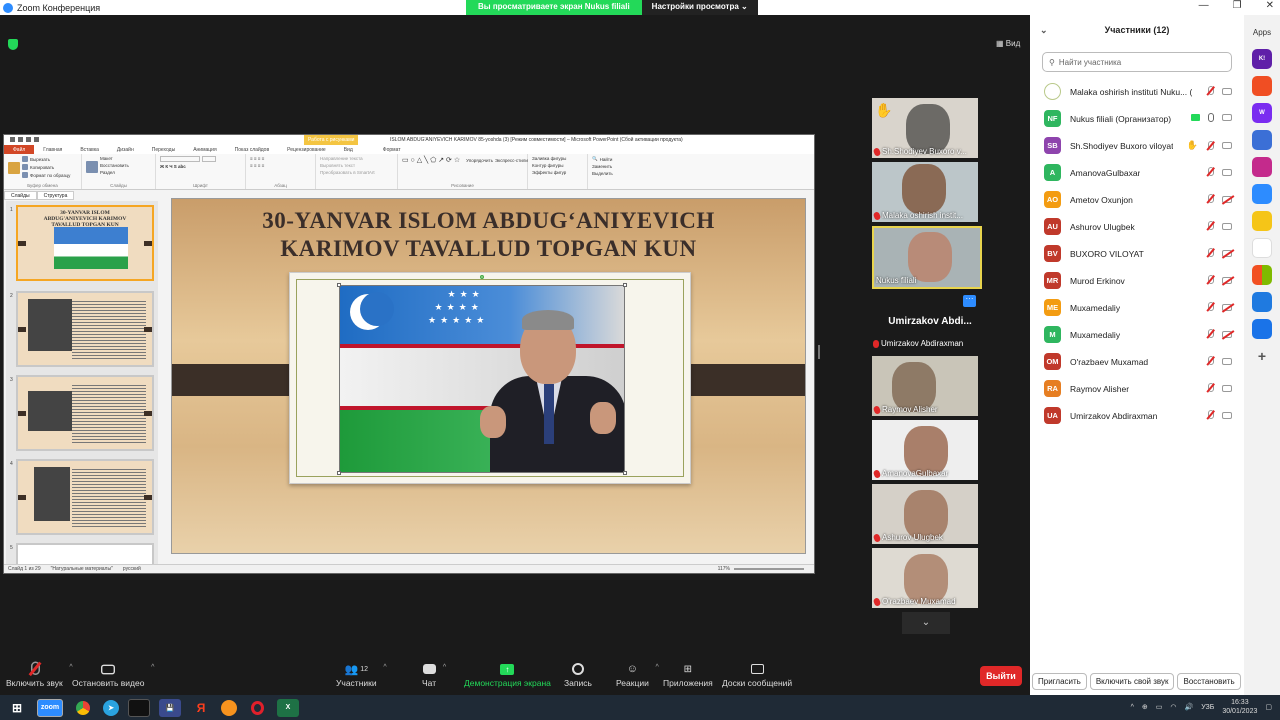 The width and height of the screenshot is (1280, 720). I want to click on share-screen-button: ↑ Демонстрация экрана, so click(507, 674).